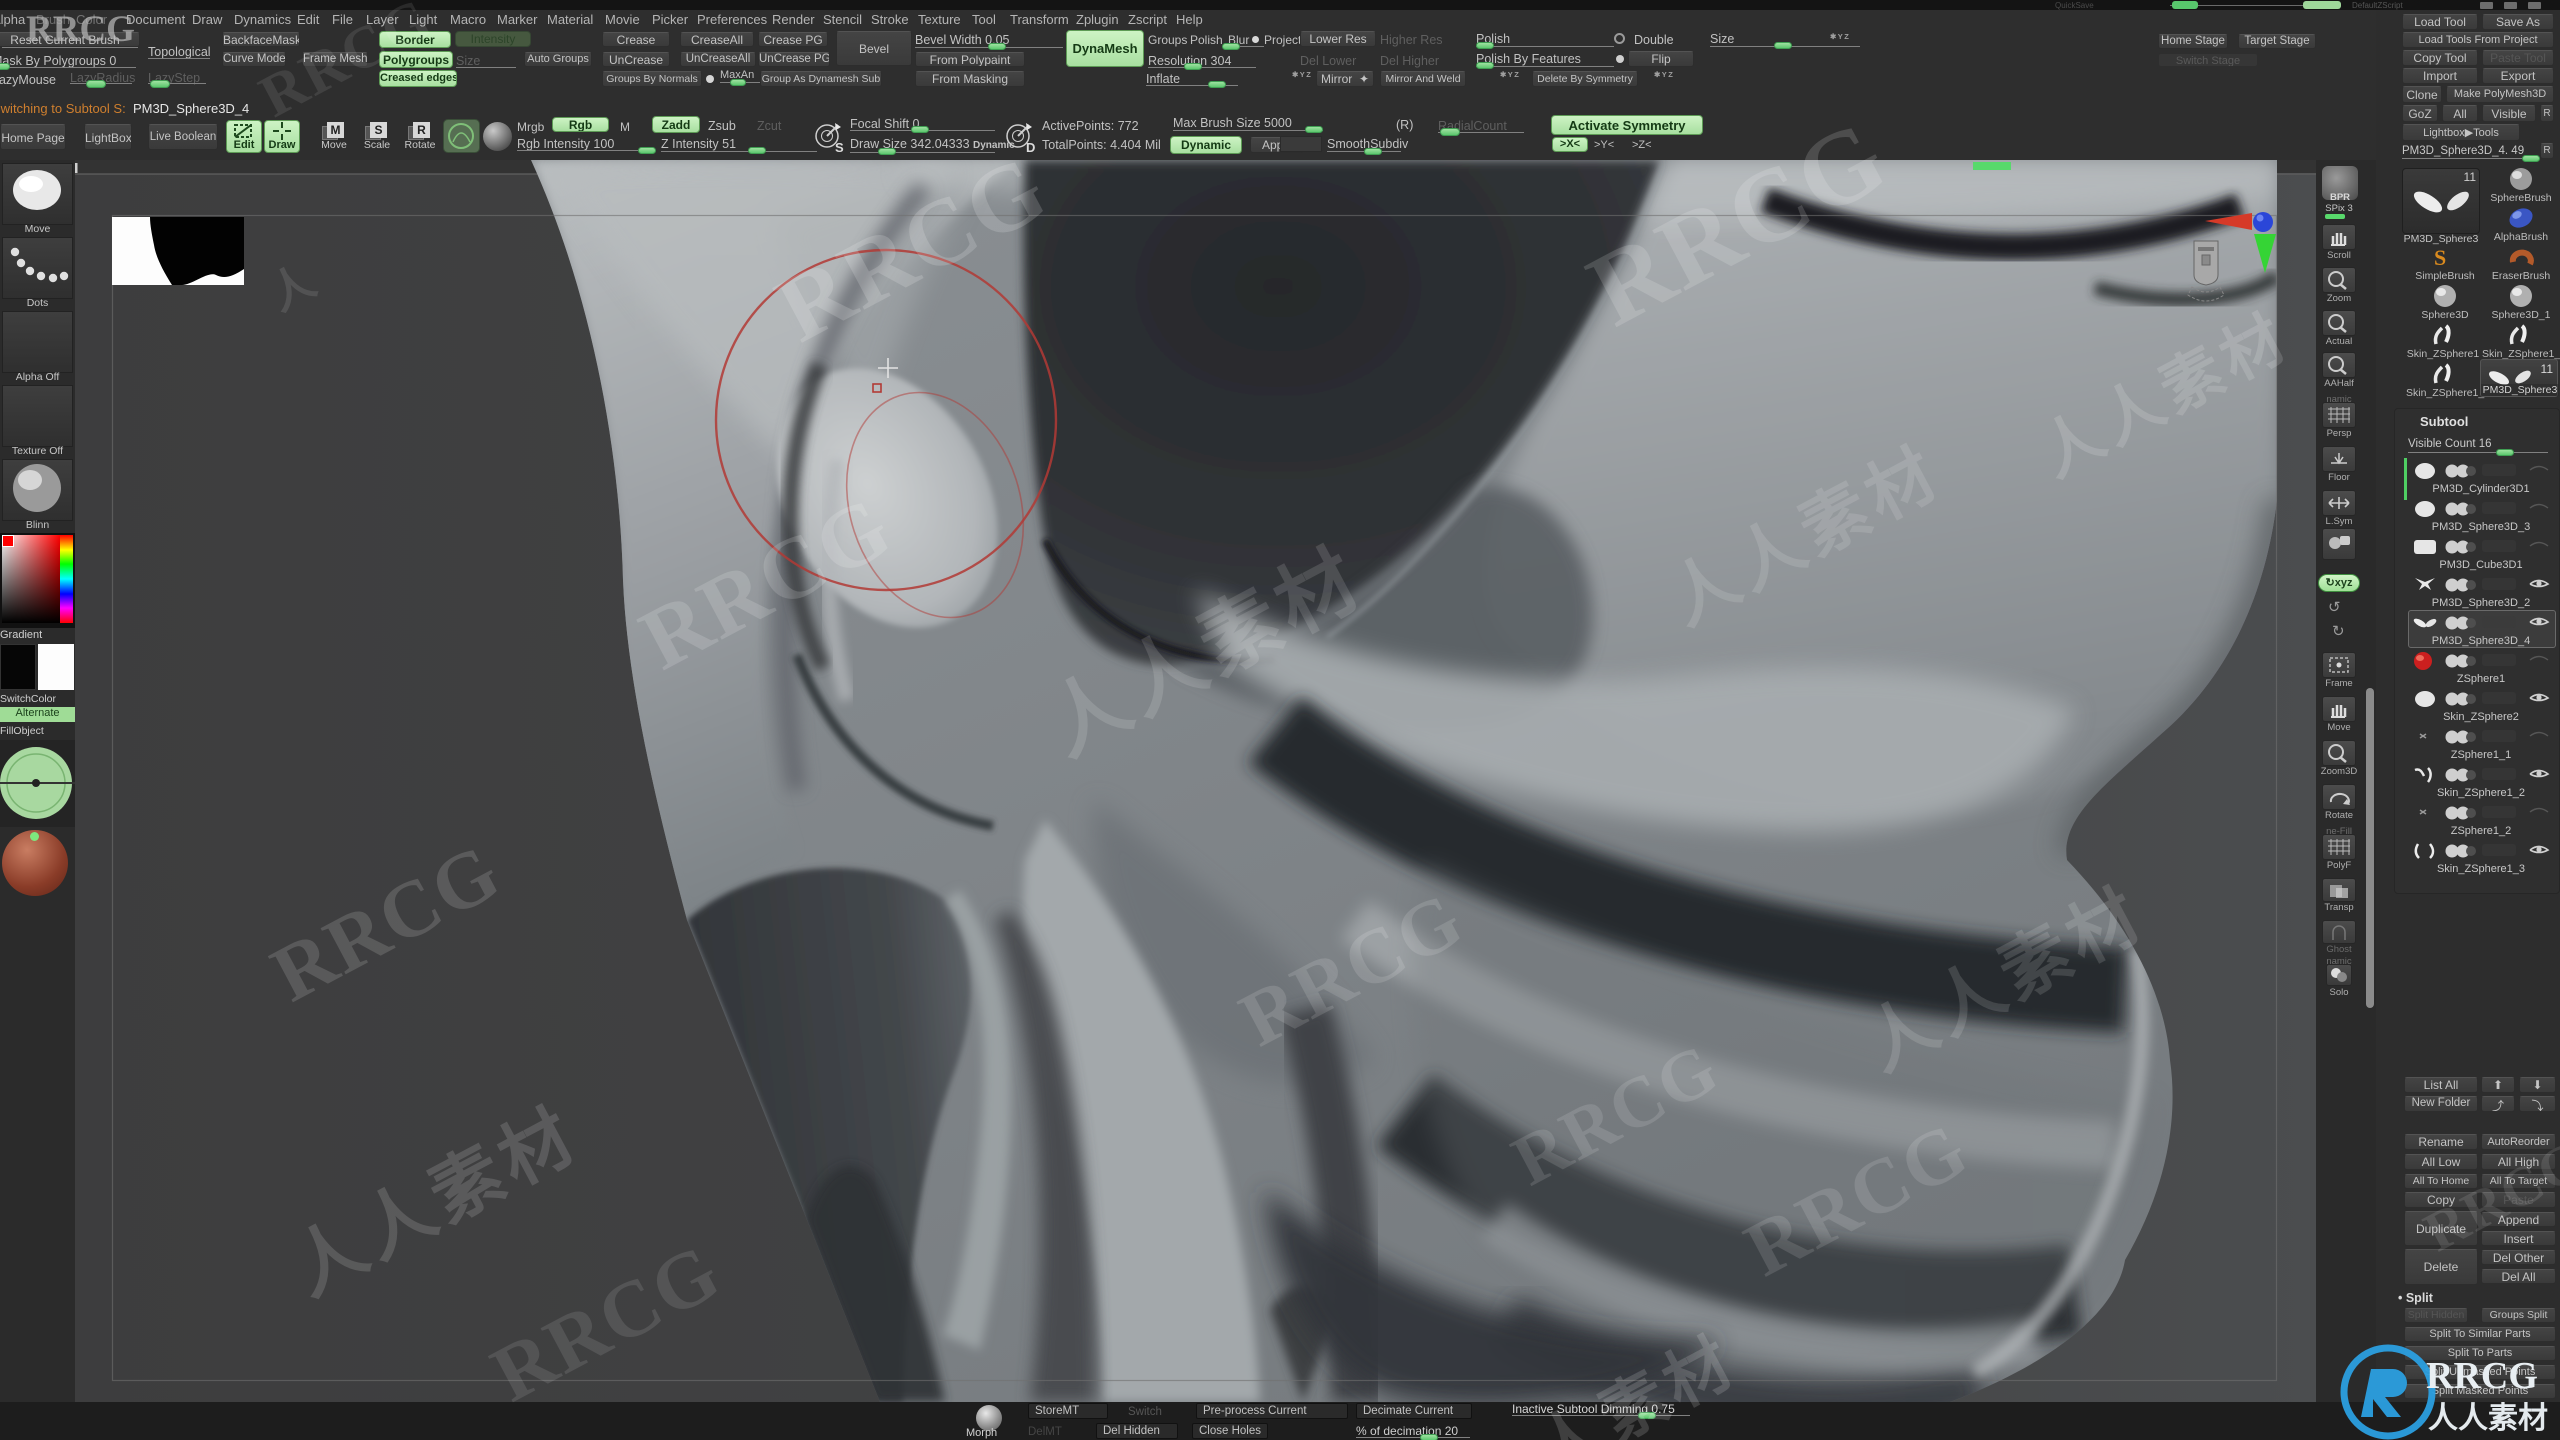  I want to click on svg-text: D, so click(1030, 147).